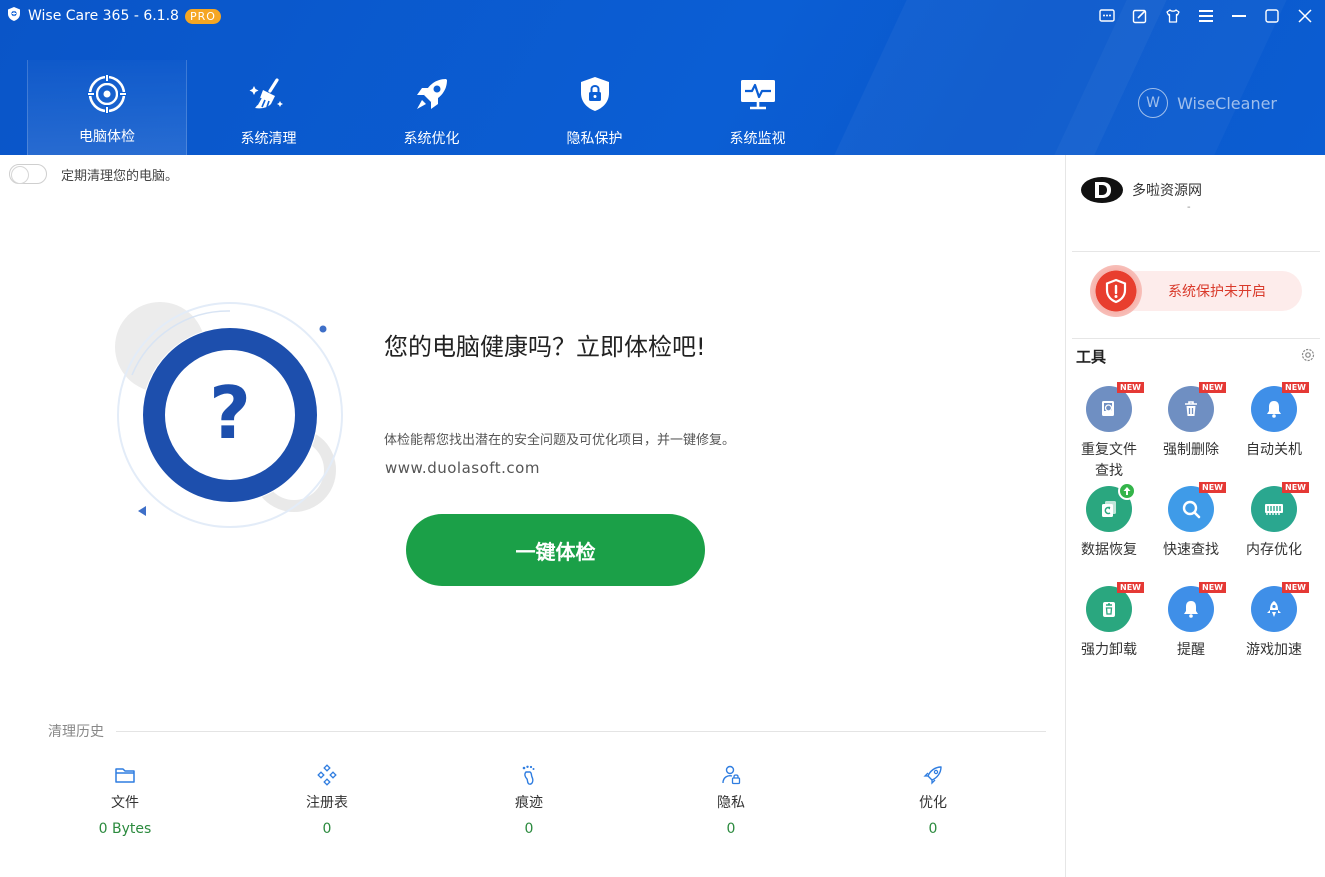  I want to click on tool-label: 重复文件查找, so click(1109, 460).